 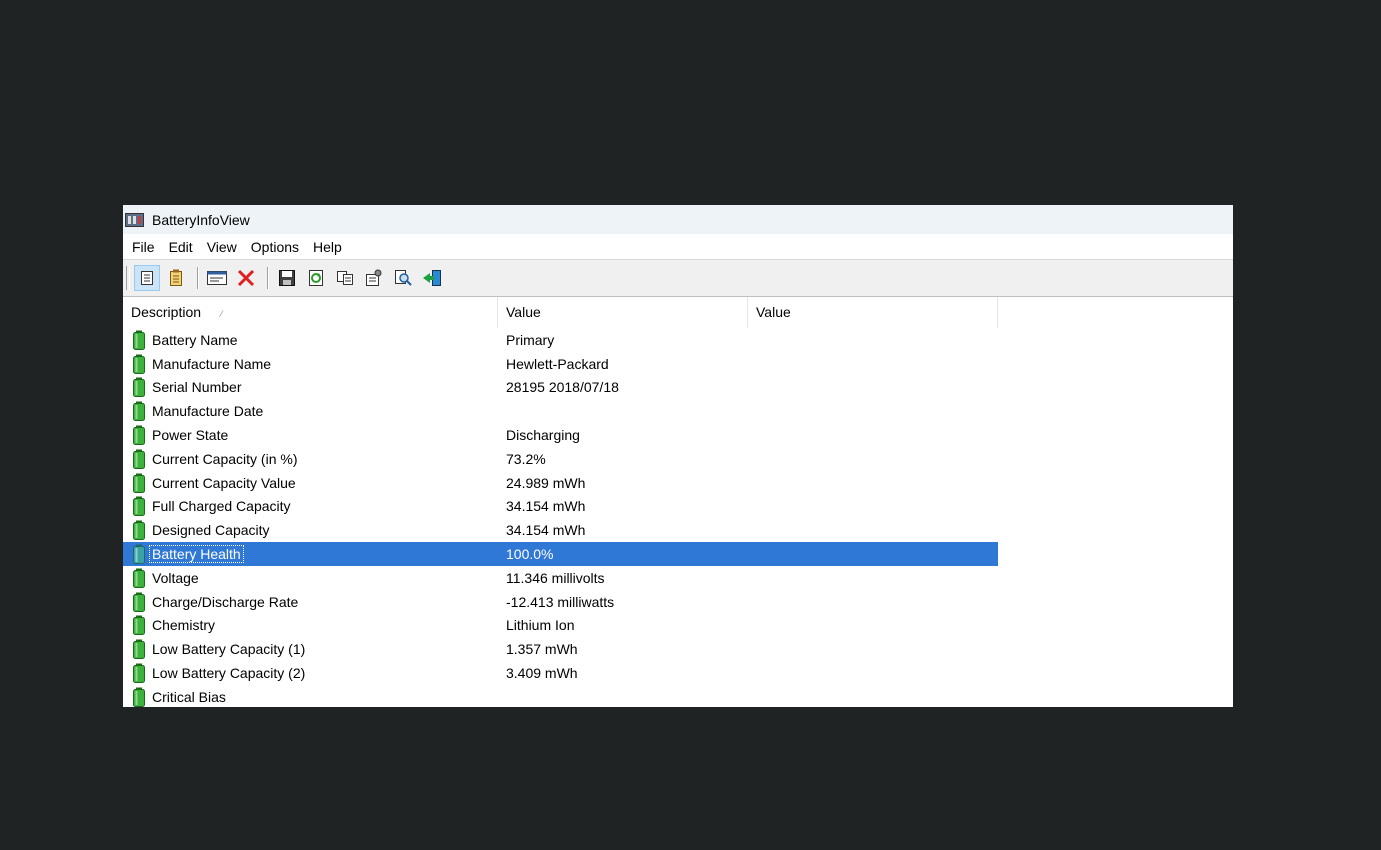 What do you see at coordinates (678, 219) in the screenshot?
I see `title-bar: BatteryInfoView` at bounding box center [678, 219].